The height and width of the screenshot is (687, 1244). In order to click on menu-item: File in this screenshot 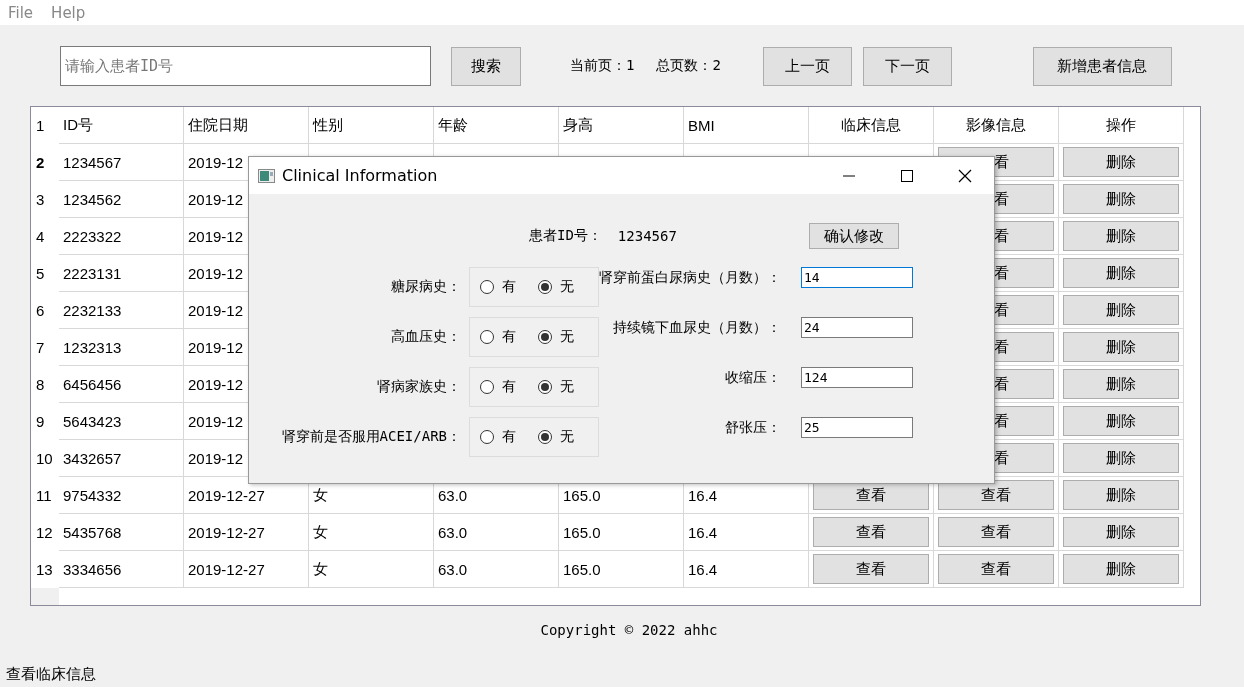, I will do `click(21, 12)`.